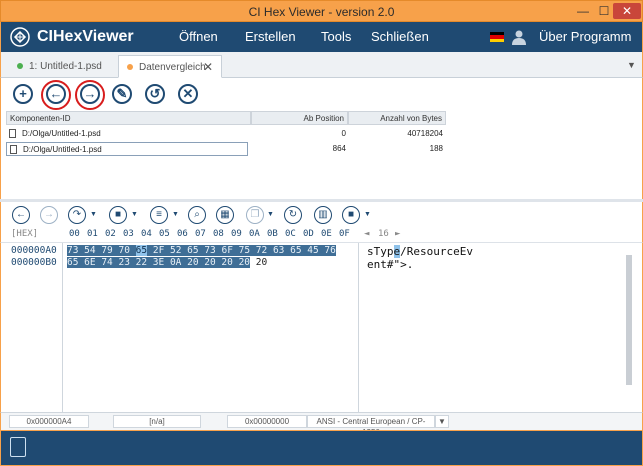  I want to click on column-offset: 0C, so click(290, 234).